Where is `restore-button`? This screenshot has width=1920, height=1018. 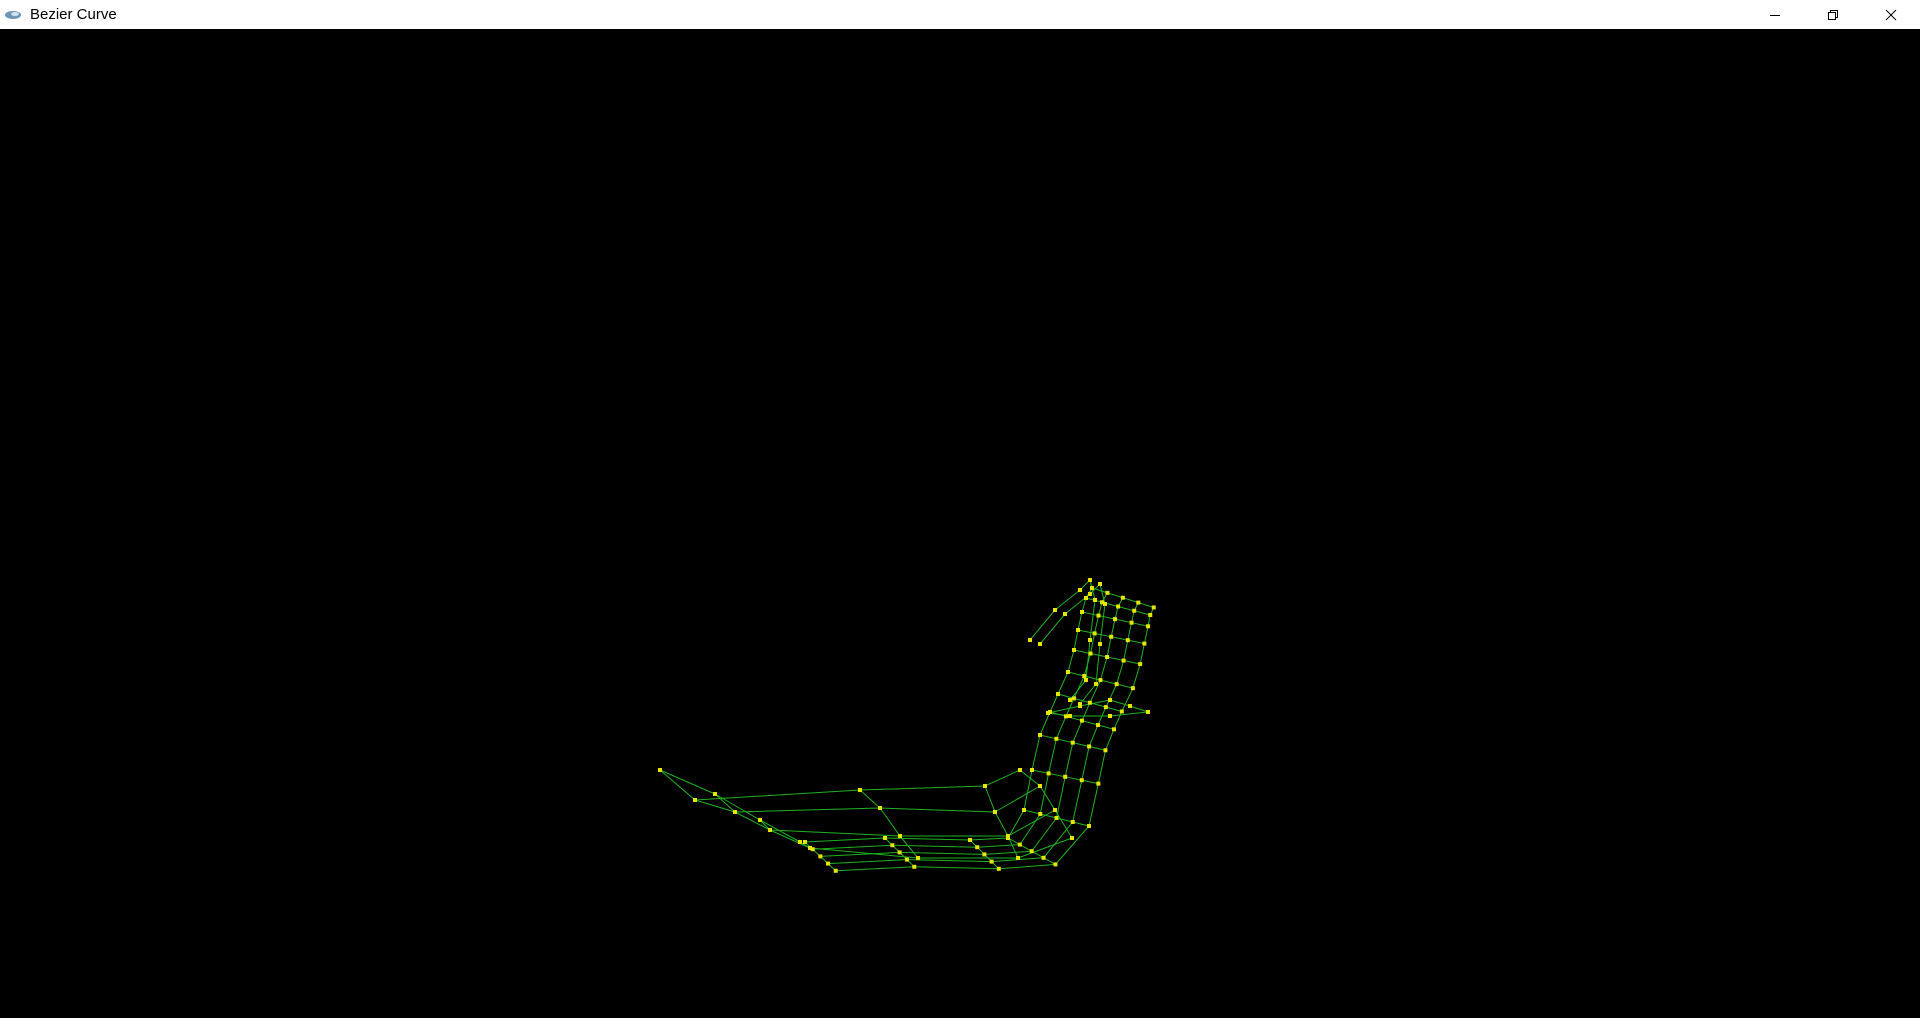
restore-button is located at coordinates (1833, 14).